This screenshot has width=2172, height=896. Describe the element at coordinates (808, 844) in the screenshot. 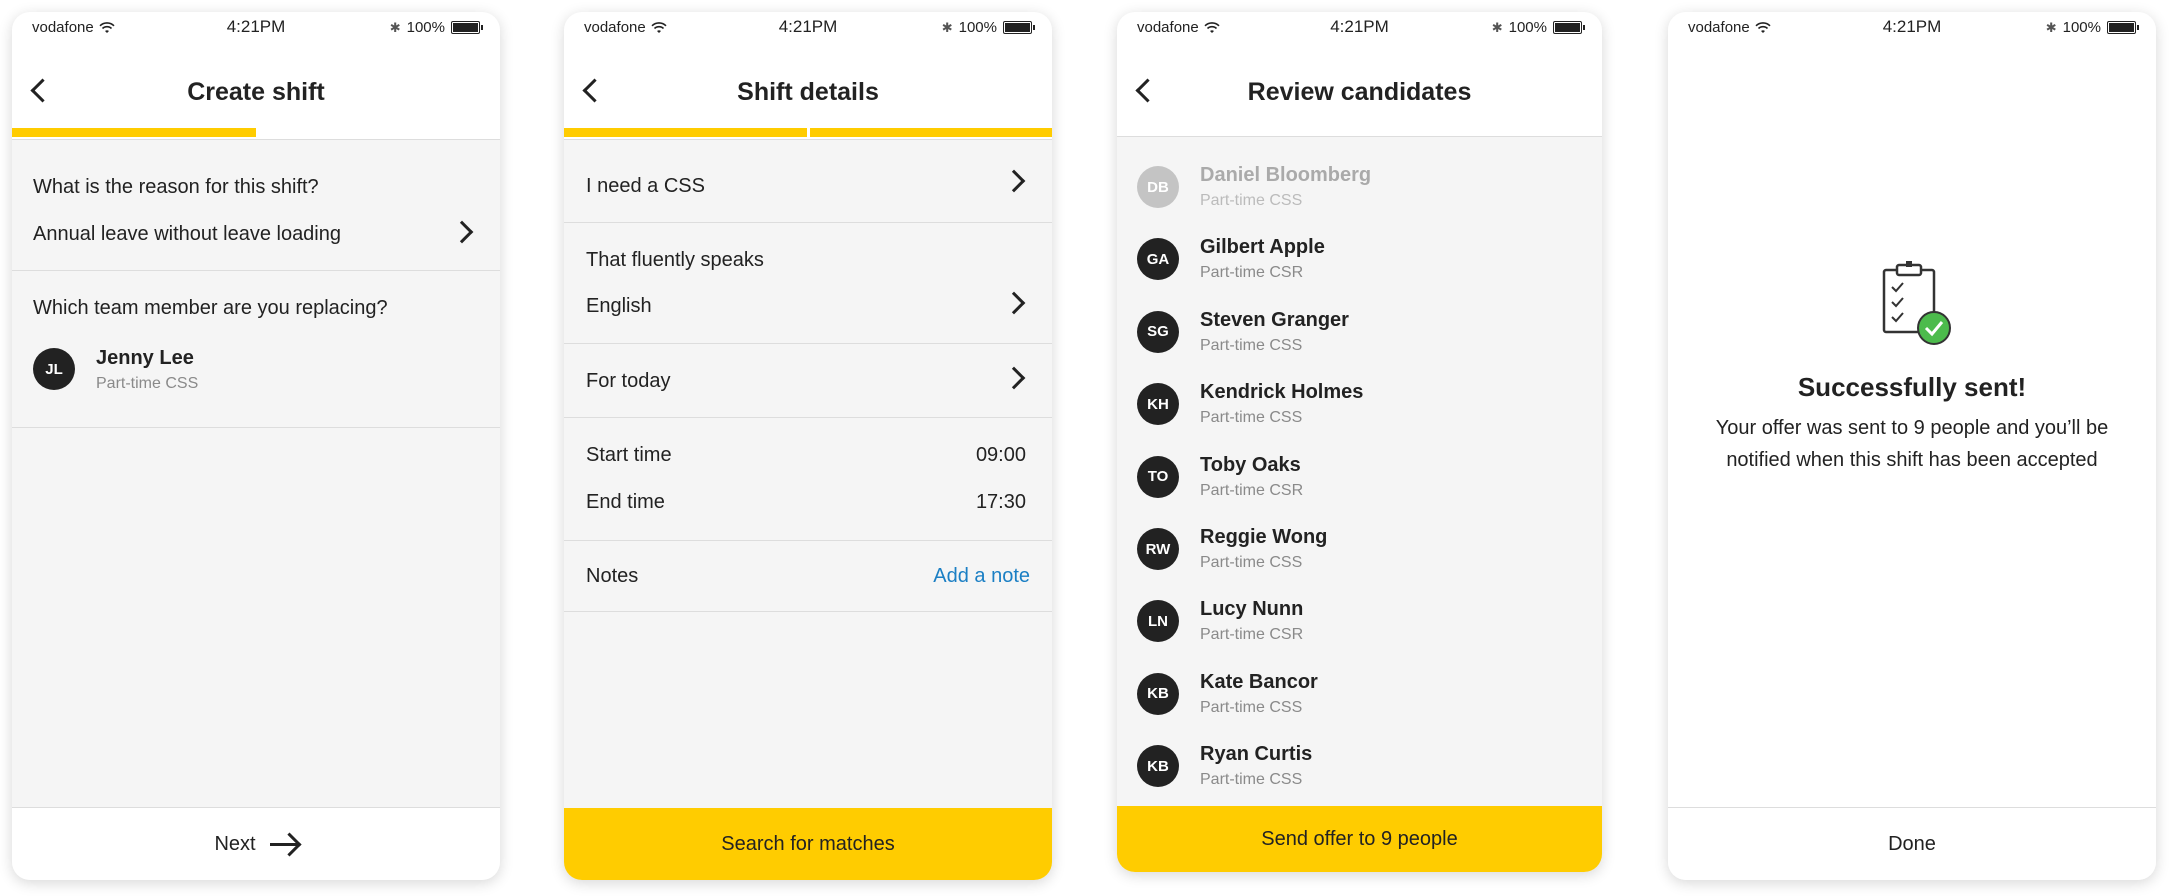

I see `search-matches-button: Search for matches` at that location.